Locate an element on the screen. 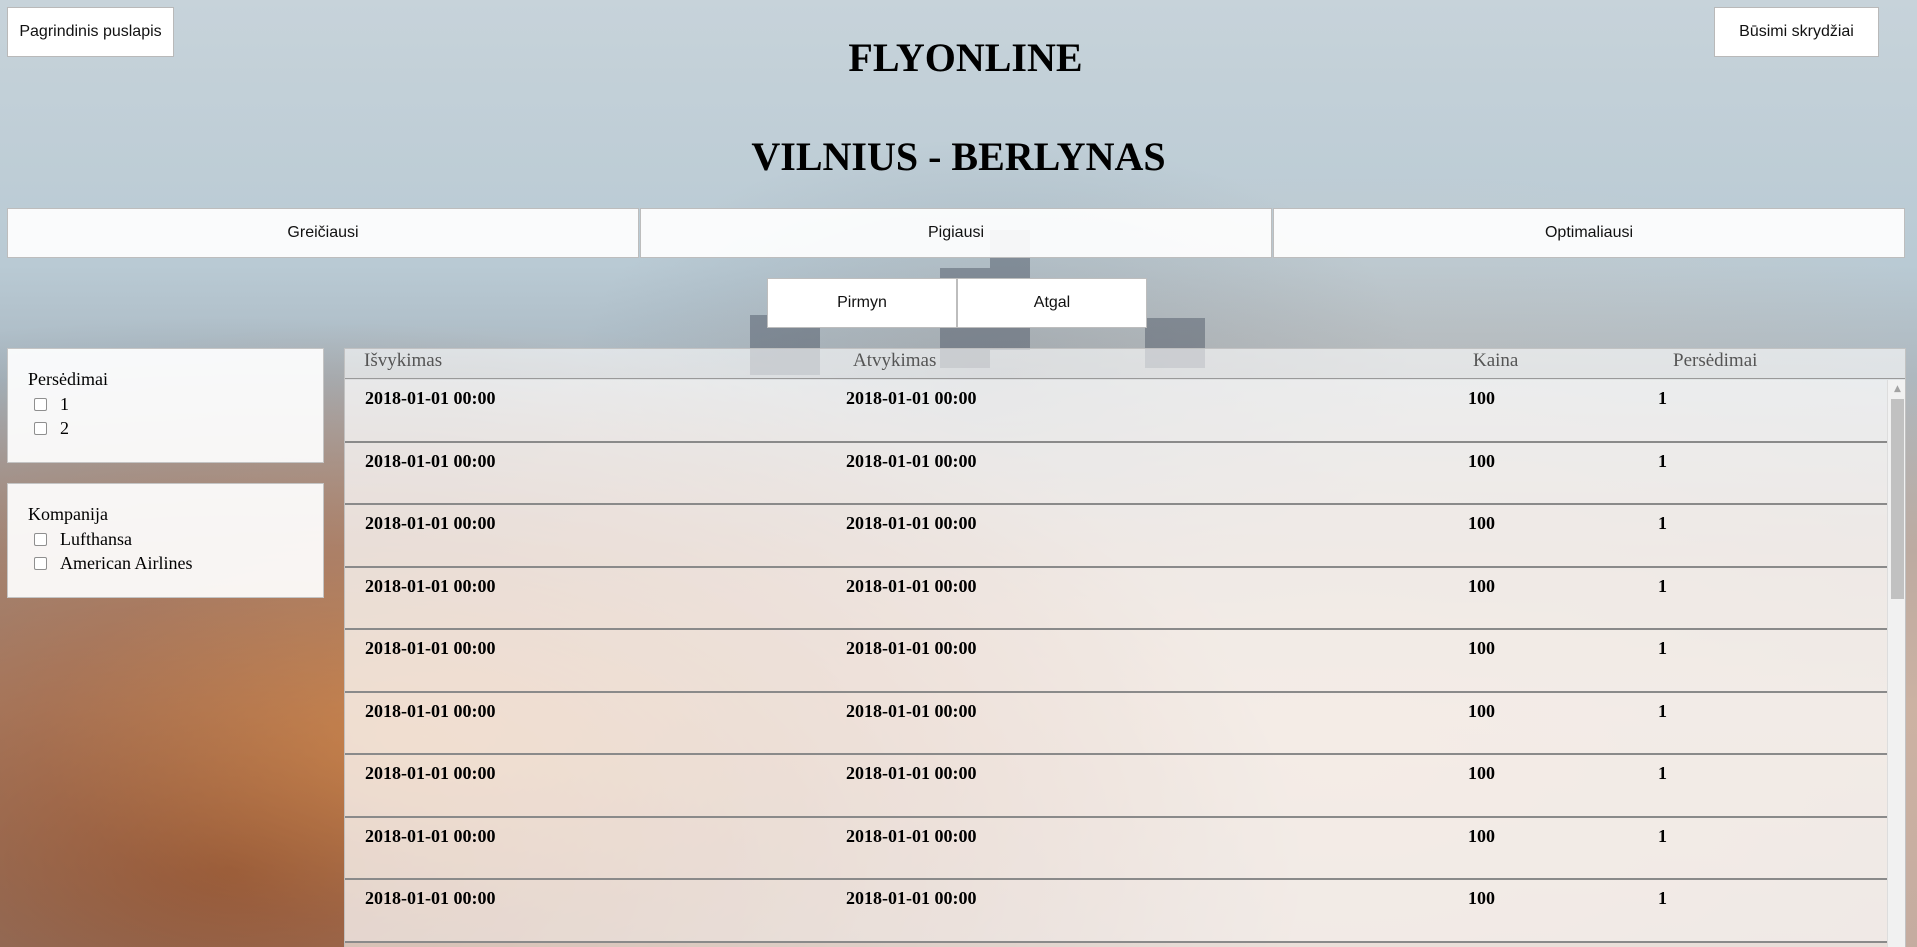 This screenshot has height=947, width=1917. sort-optimal-button: Optimaliausi is located at coordinates (1589, 233).